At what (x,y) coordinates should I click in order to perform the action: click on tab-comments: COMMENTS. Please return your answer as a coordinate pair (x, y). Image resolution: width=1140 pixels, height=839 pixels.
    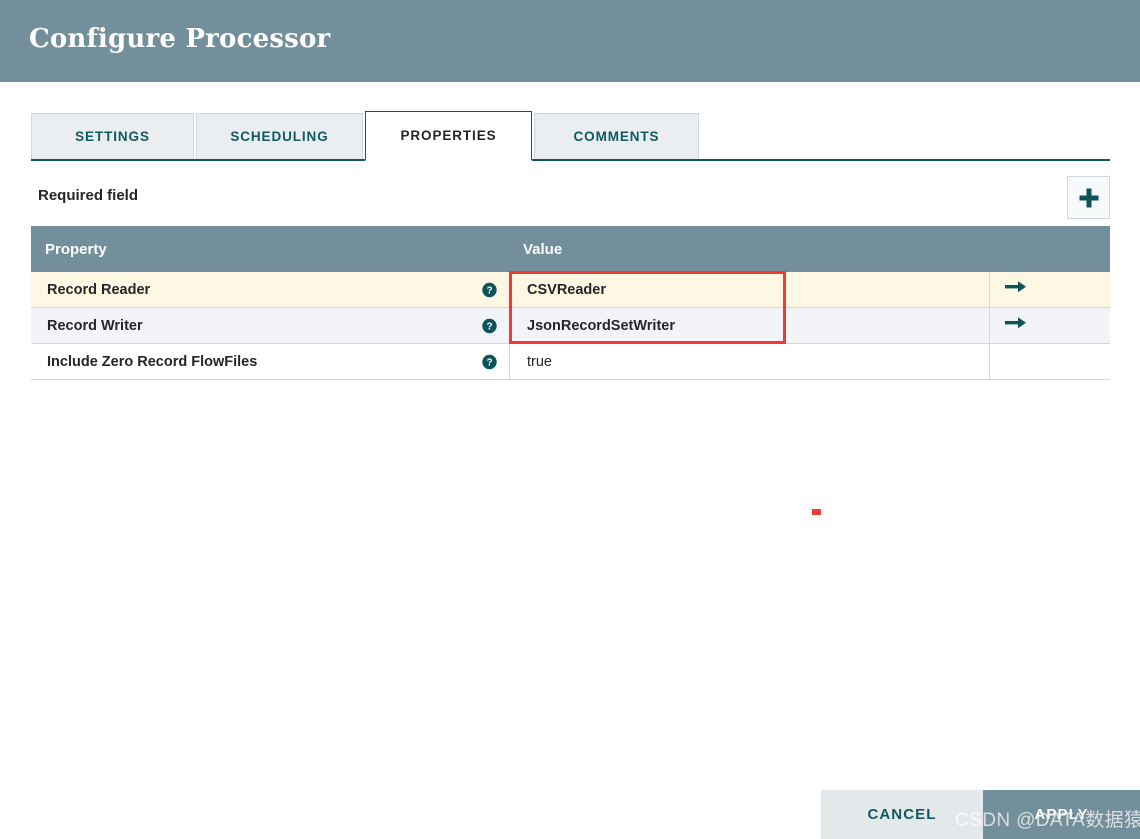
    Looking at the image, I should click on (616, 136).